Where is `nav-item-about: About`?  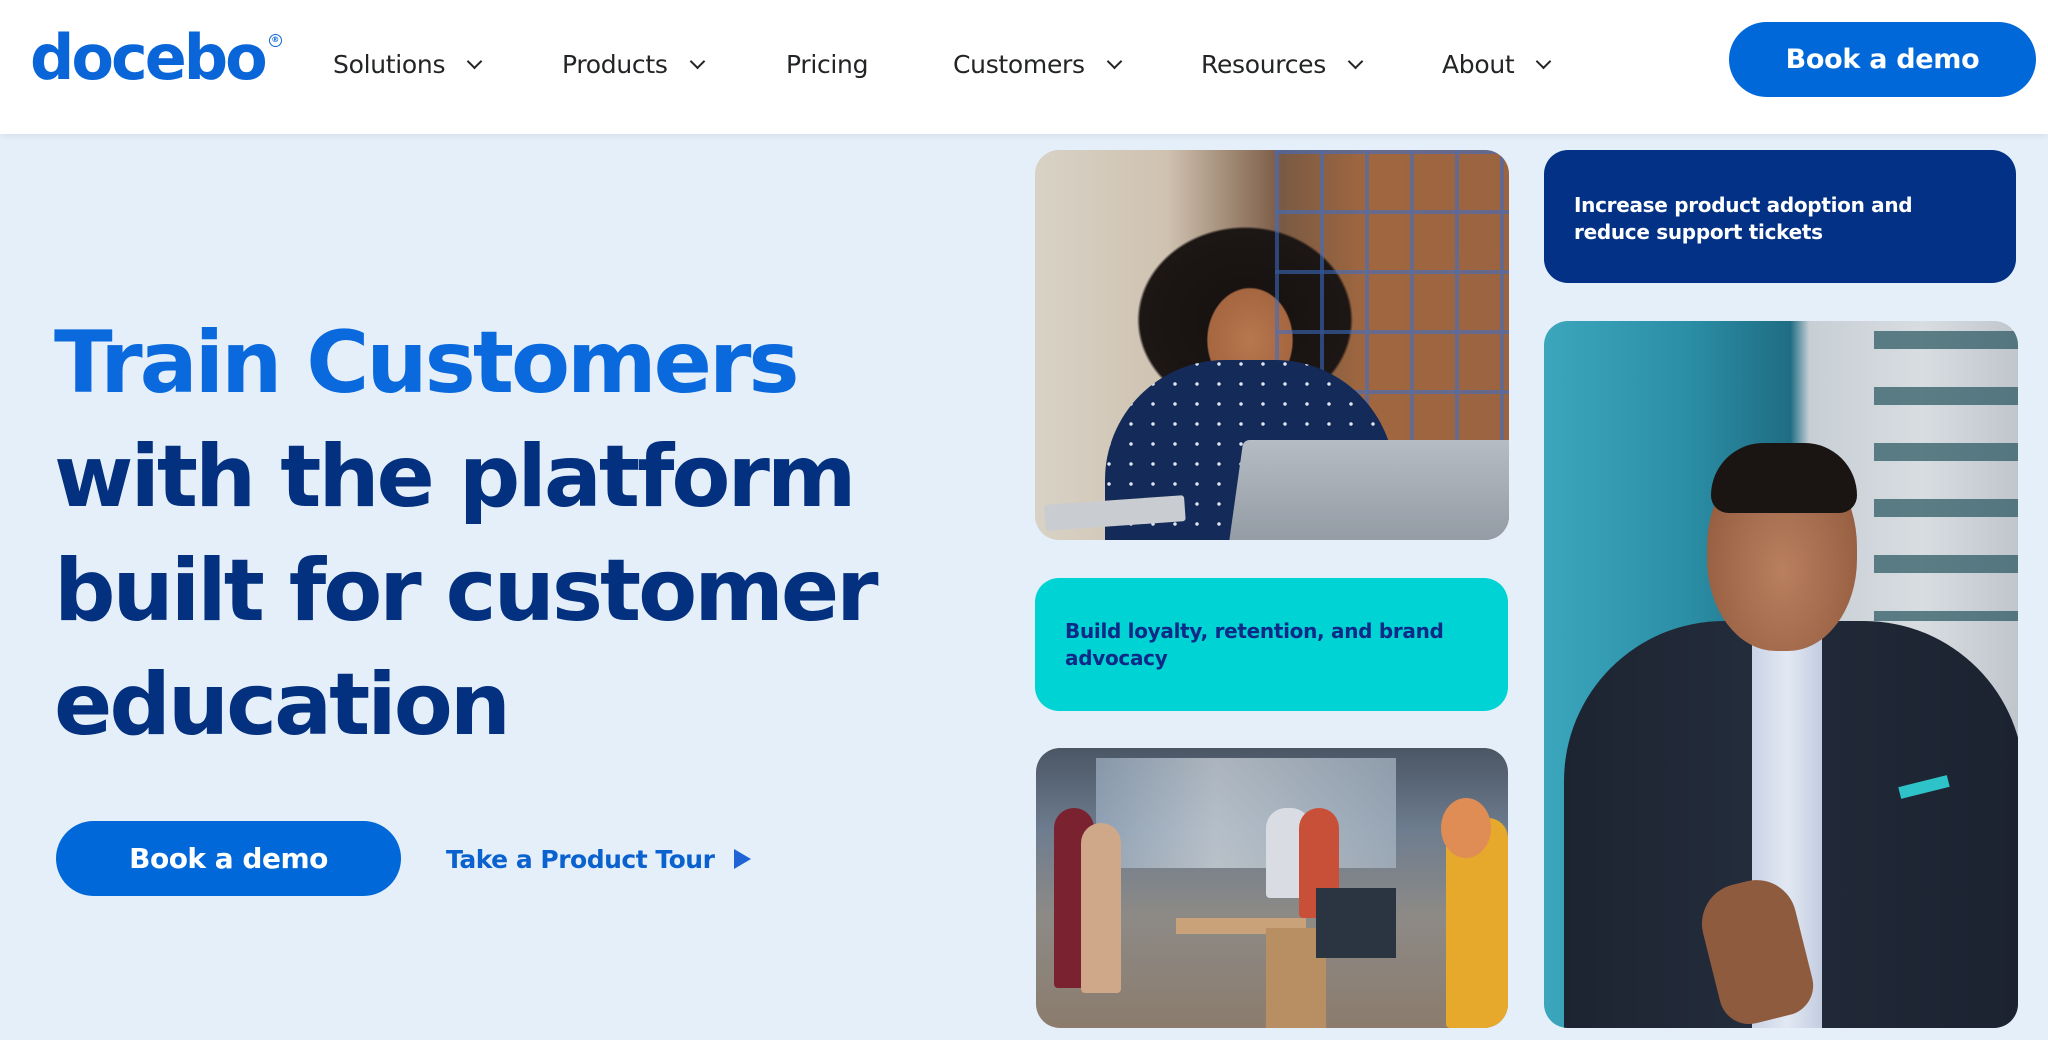
nav-item-about: About is located at coordinates (1497, 64).